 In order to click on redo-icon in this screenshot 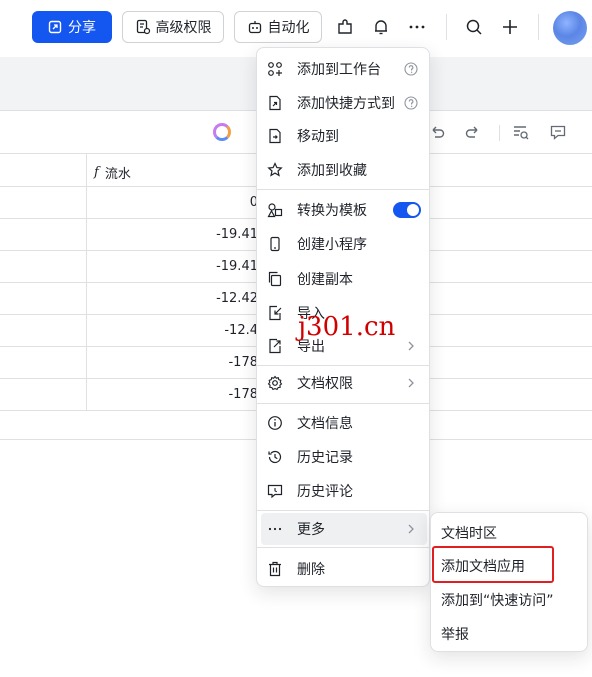, I will do `click(473, 134)`.